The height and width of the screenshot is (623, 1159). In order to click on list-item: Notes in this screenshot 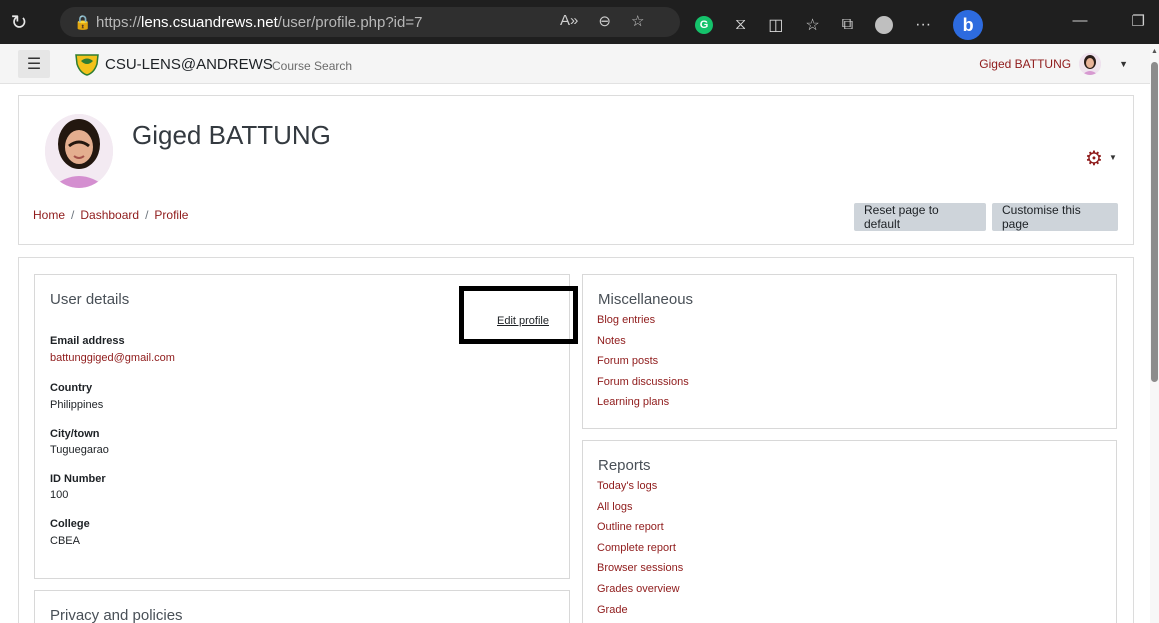, I will do `click(643, 345)`.